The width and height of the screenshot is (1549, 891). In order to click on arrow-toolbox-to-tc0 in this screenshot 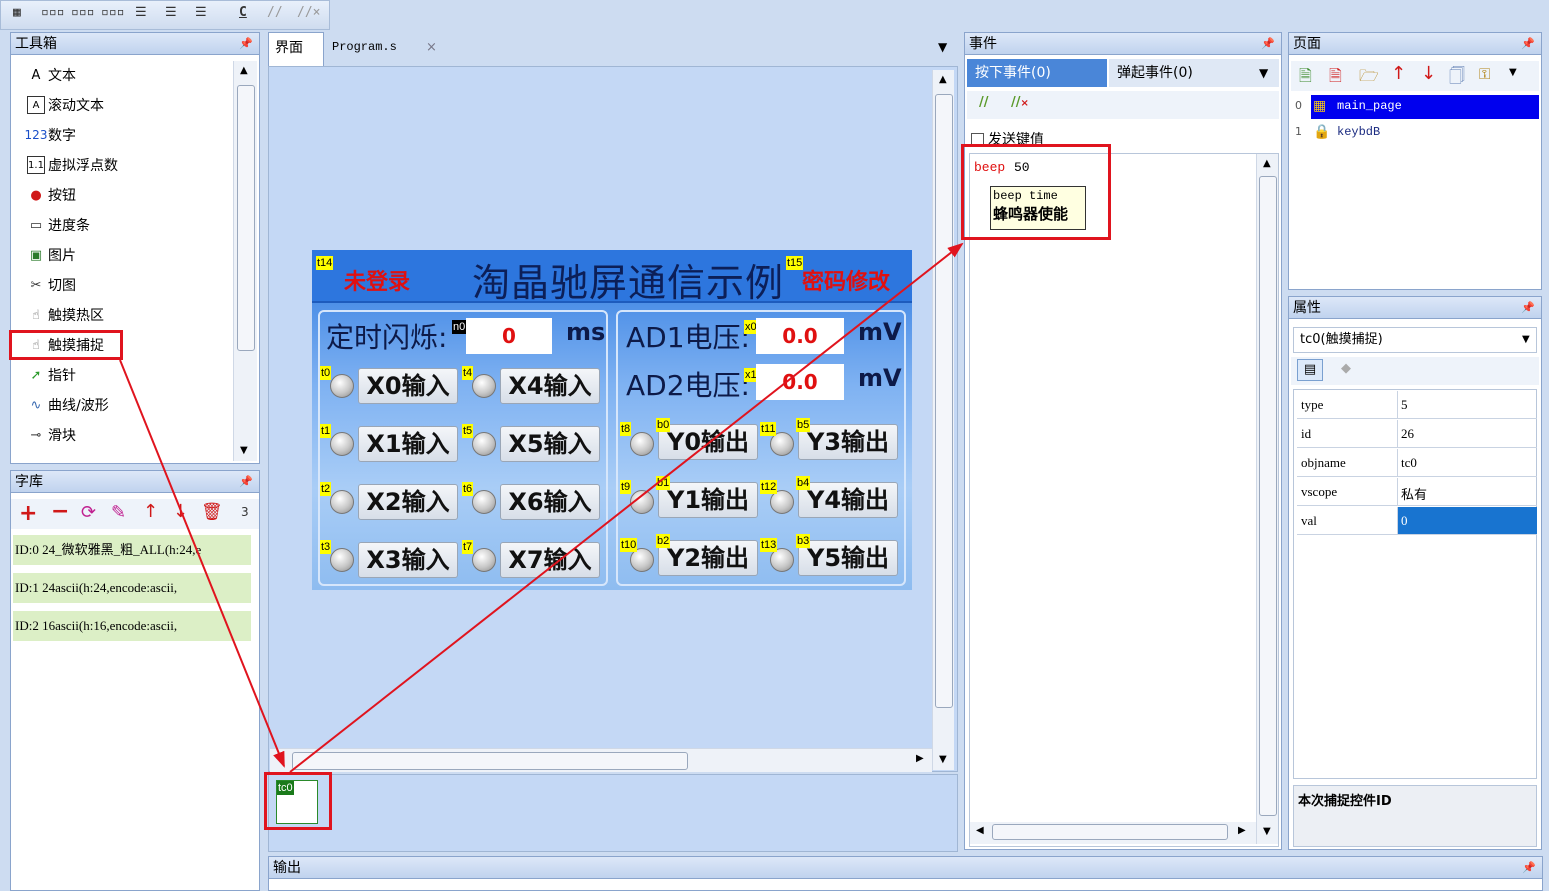, I will do `click(202, 563)`.